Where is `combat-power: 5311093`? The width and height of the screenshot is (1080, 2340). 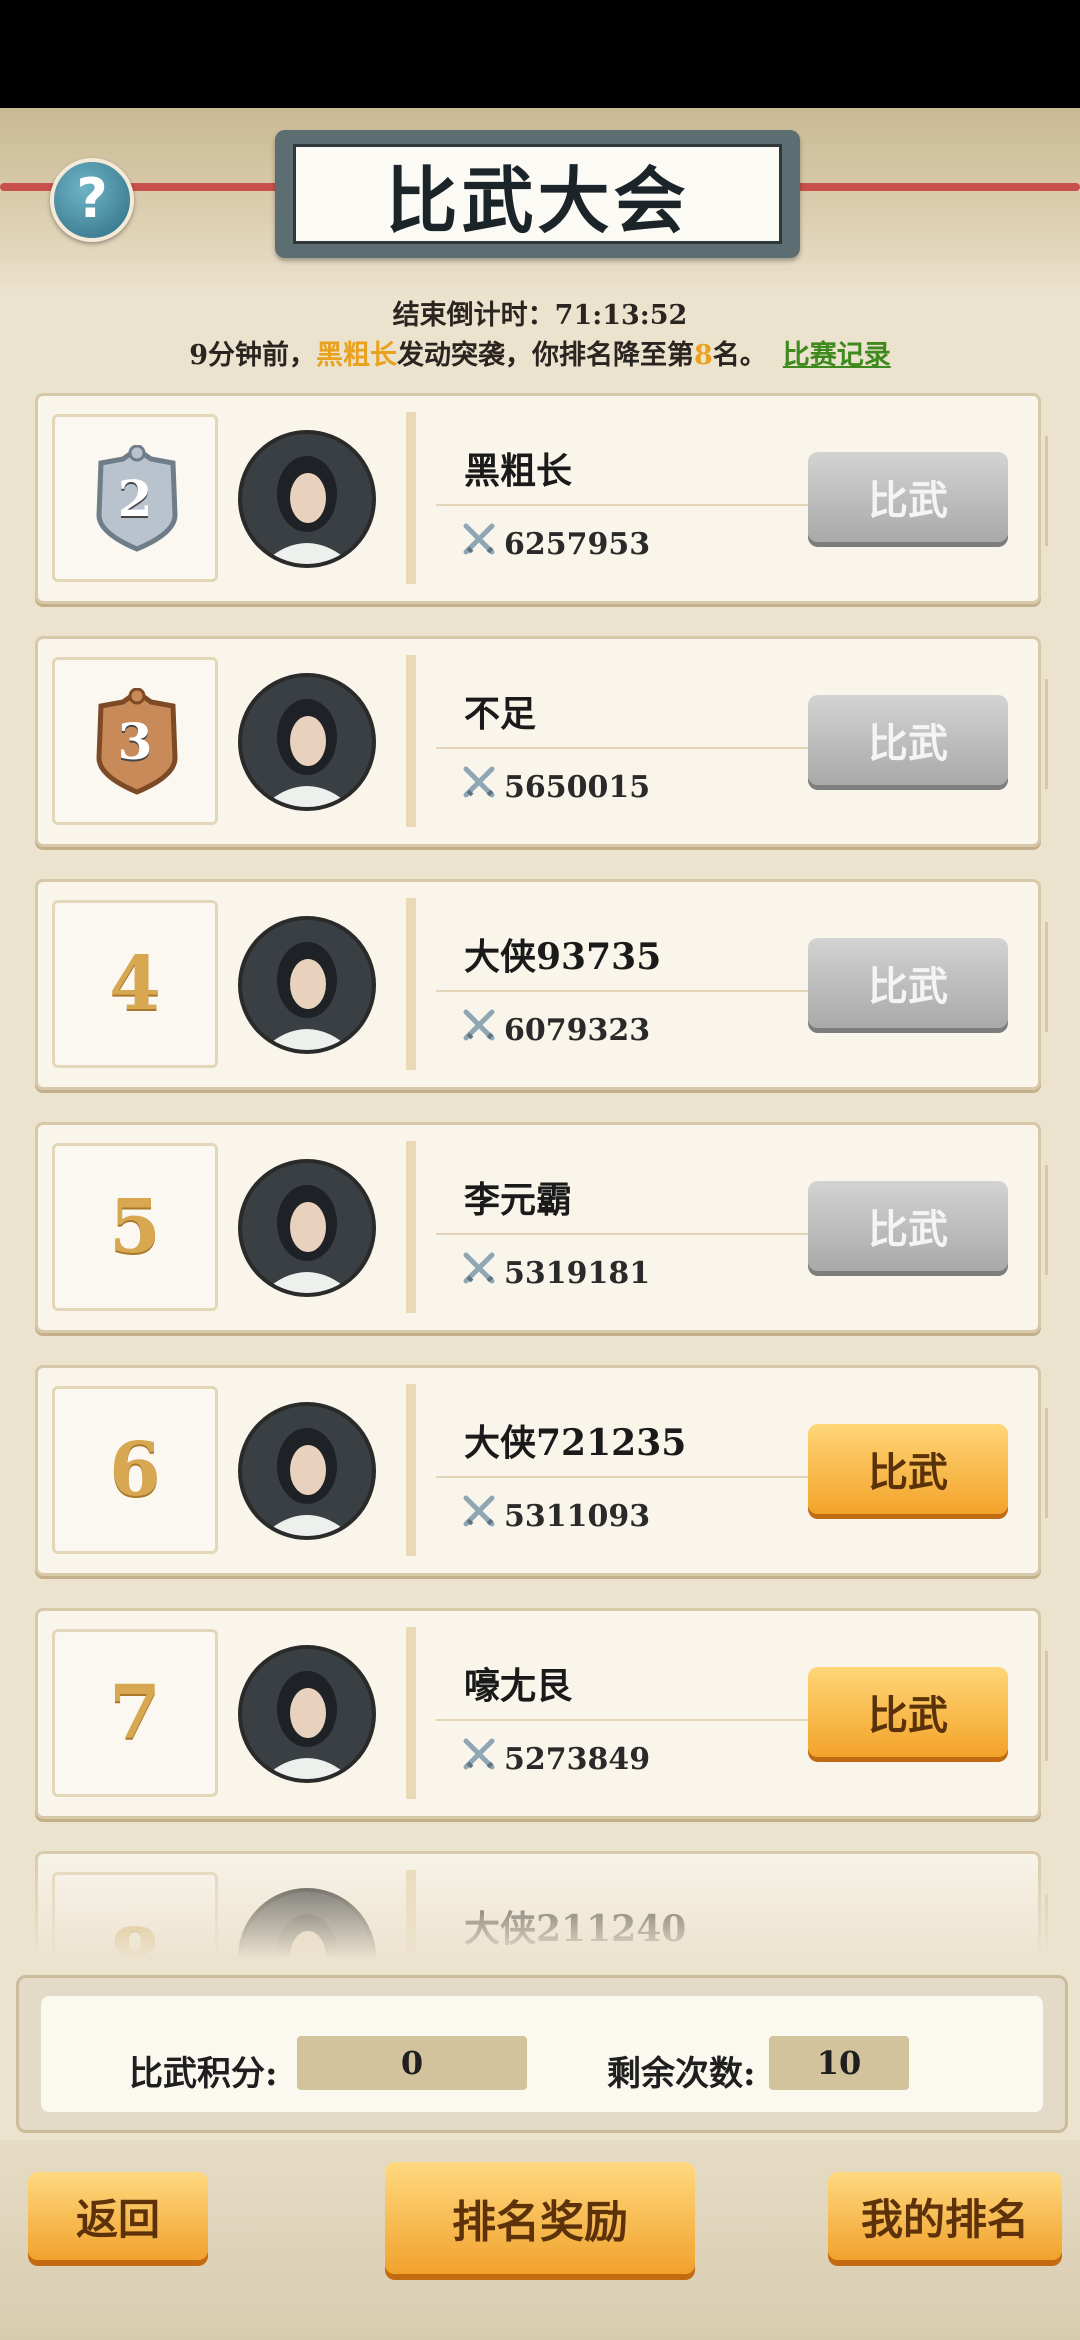 combat-power: 5311093 is located at coordinates (556, 1516).